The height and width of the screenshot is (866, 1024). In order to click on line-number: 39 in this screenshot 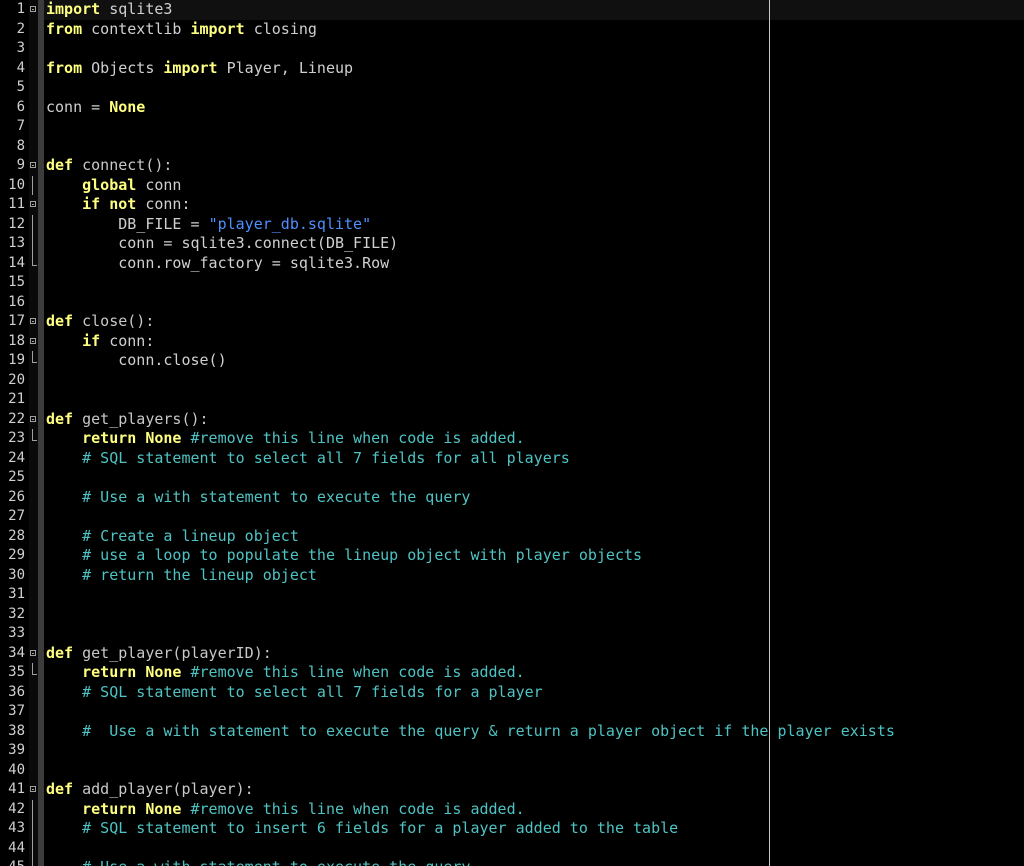, I will do `click(16, 750)`.